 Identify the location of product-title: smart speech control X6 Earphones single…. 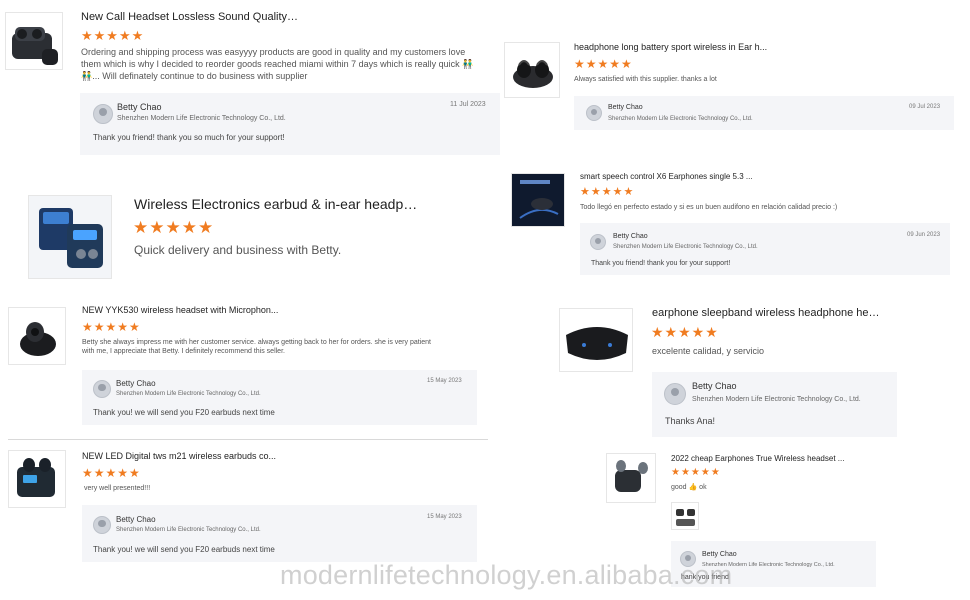
(680, 176).